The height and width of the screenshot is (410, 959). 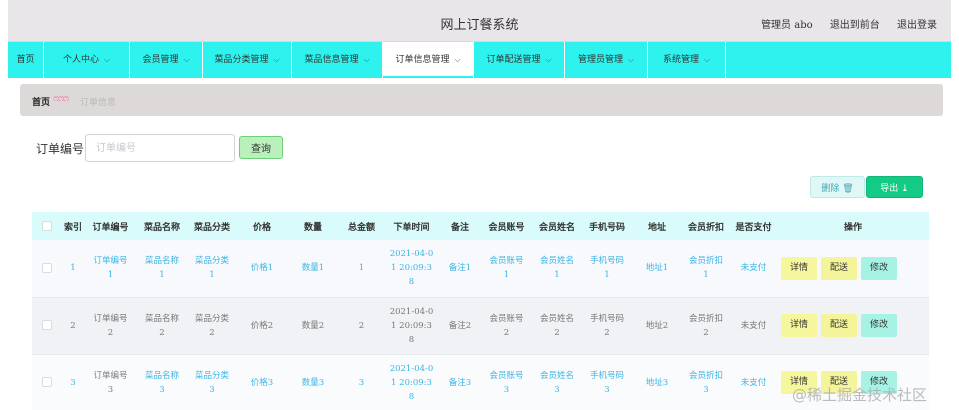 What do you see at coordinates (73, 268) in the screenshot?
I see `cell-index: 1` at bounding box center [73, 268].